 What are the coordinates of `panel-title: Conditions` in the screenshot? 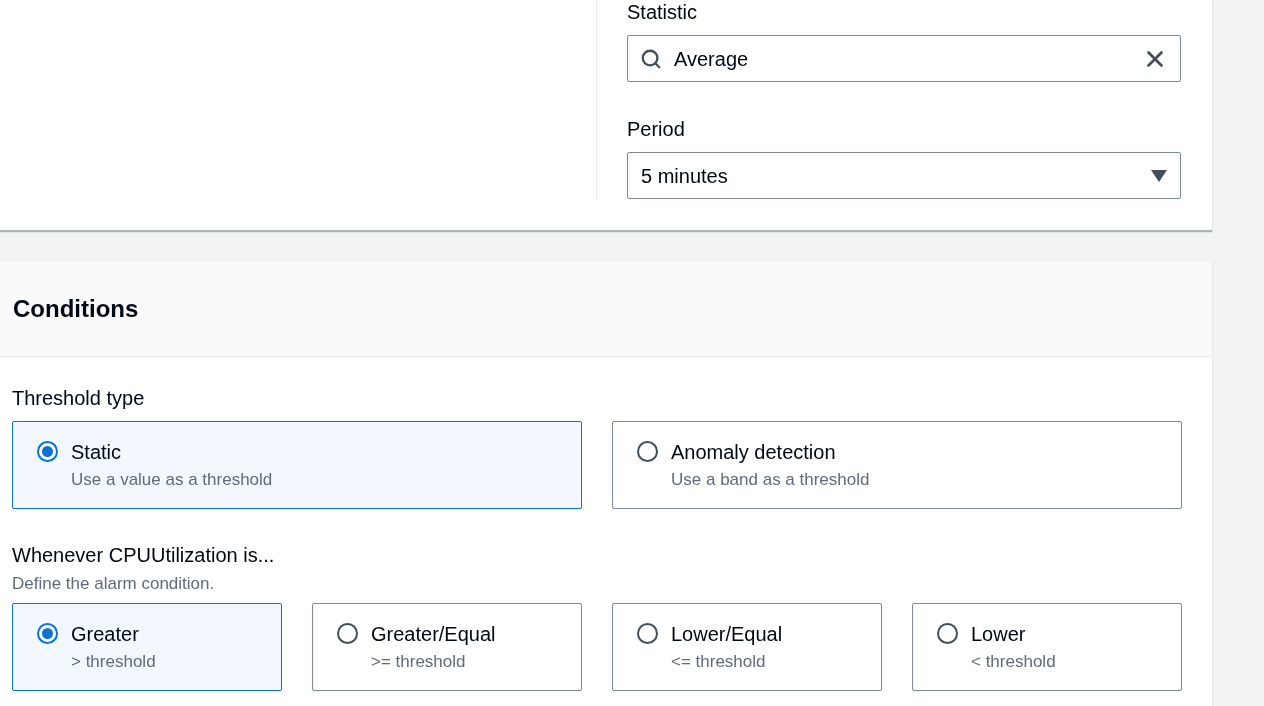 It's located at (76, 309).